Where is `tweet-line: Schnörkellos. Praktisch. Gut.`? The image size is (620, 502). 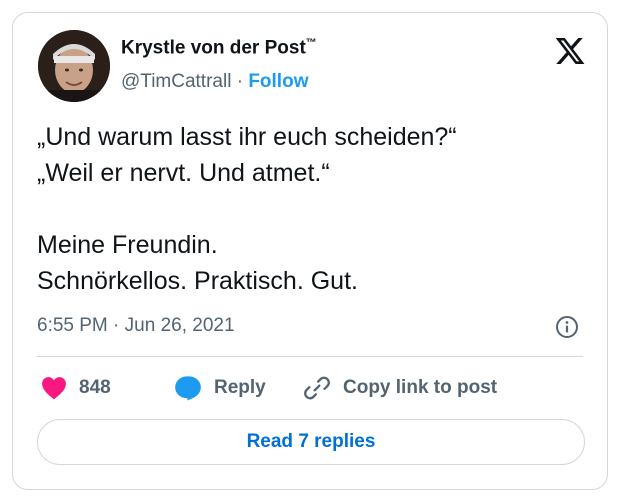
tweet-line: Schnörkellos. Praktisch. Gut. is located at coordinates (197, 281).